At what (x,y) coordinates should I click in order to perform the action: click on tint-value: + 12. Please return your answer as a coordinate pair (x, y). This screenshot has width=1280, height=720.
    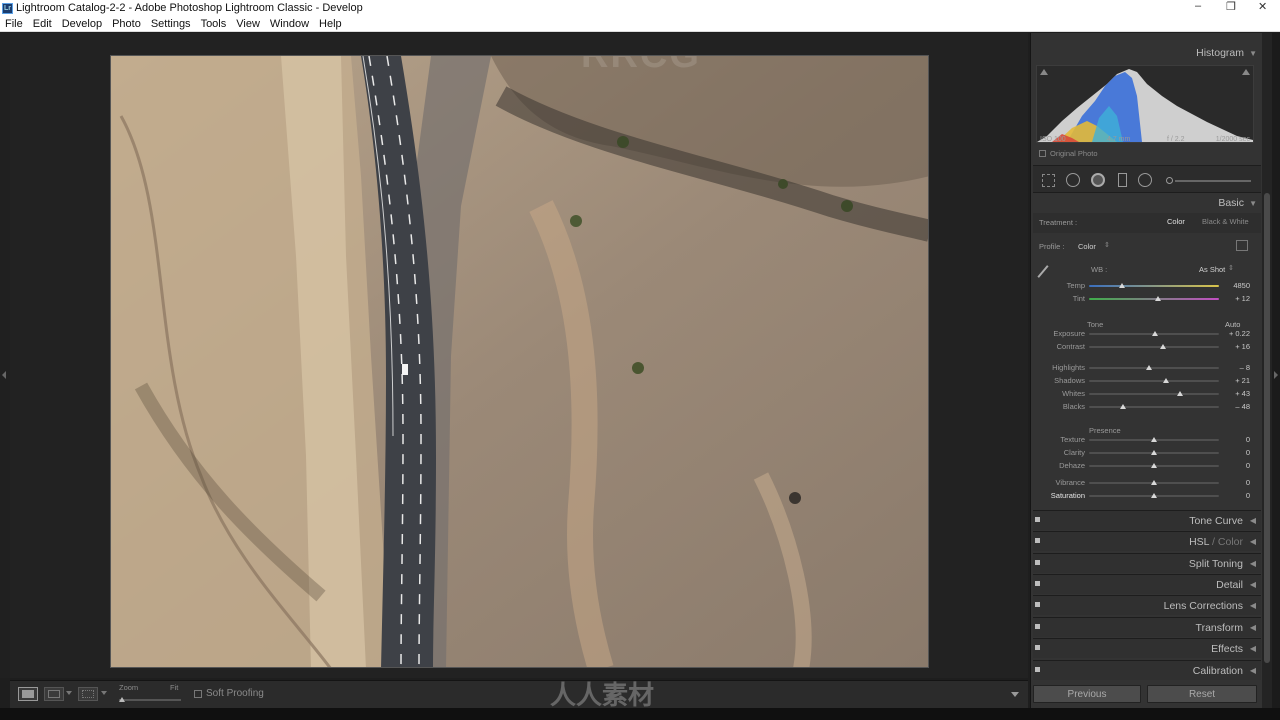
    Looking at the image, I should click on (1232, 298).